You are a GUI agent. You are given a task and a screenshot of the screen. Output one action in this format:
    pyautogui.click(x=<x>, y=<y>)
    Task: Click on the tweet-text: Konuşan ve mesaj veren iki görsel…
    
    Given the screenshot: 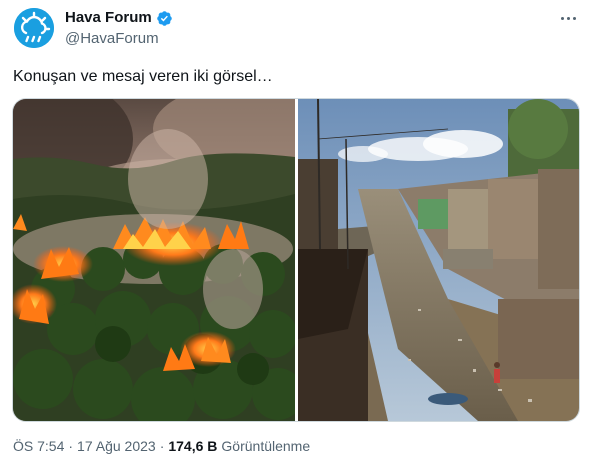 What is the action you would take?
    pyautogui.click(x=143, y=76)
    